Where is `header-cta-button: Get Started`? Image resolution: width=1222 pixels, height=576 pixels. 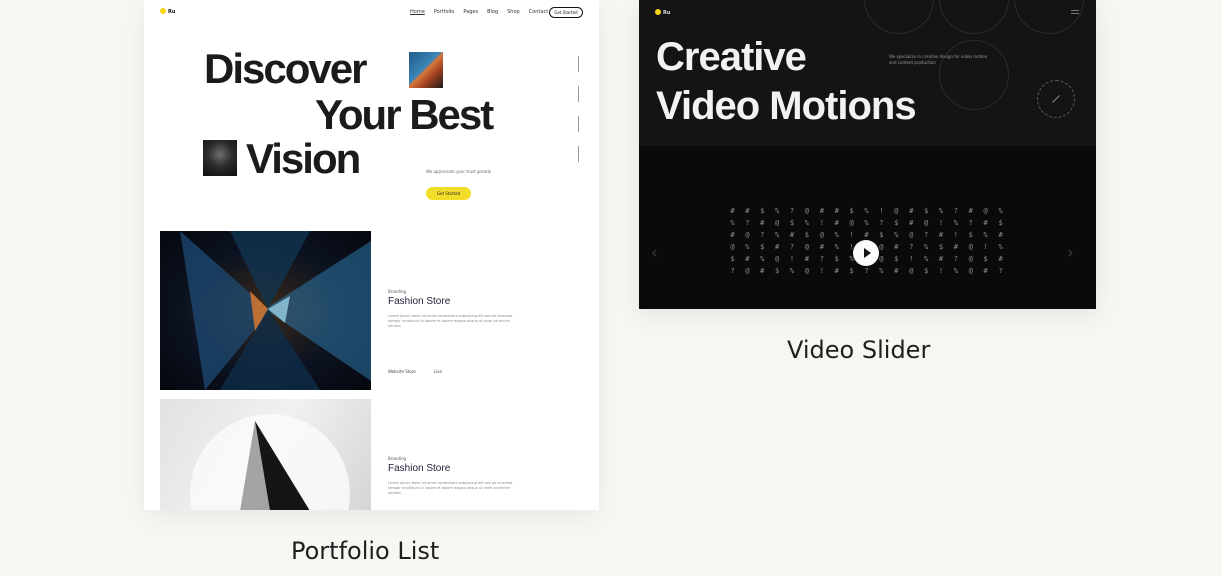
header-cta-button: Get Started is located at coordinates (566, 12).